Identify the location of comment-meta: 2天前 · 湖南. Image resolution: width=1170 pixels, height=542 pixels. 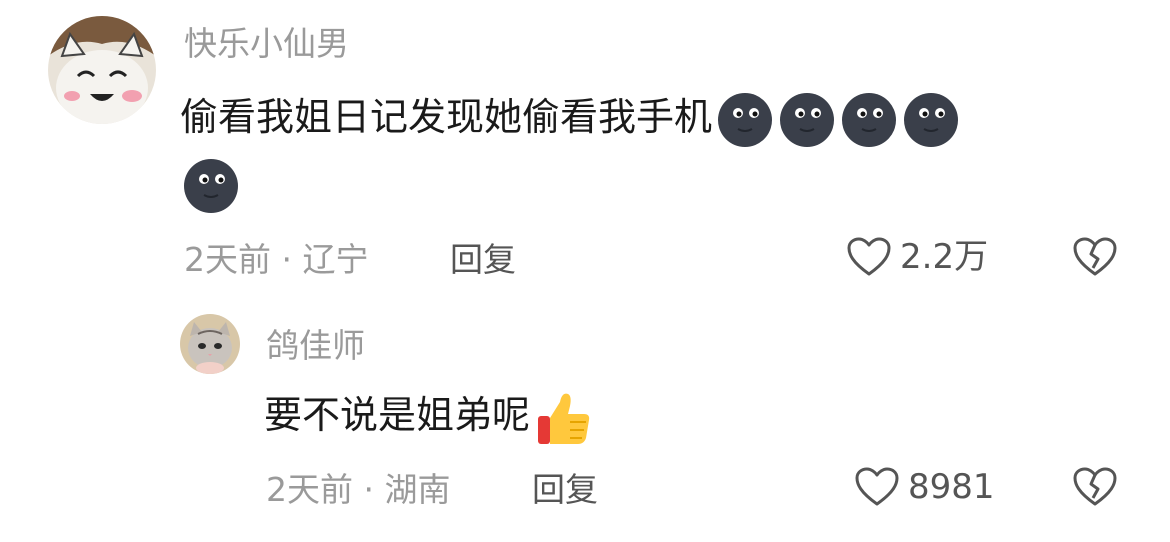
(358, 490).